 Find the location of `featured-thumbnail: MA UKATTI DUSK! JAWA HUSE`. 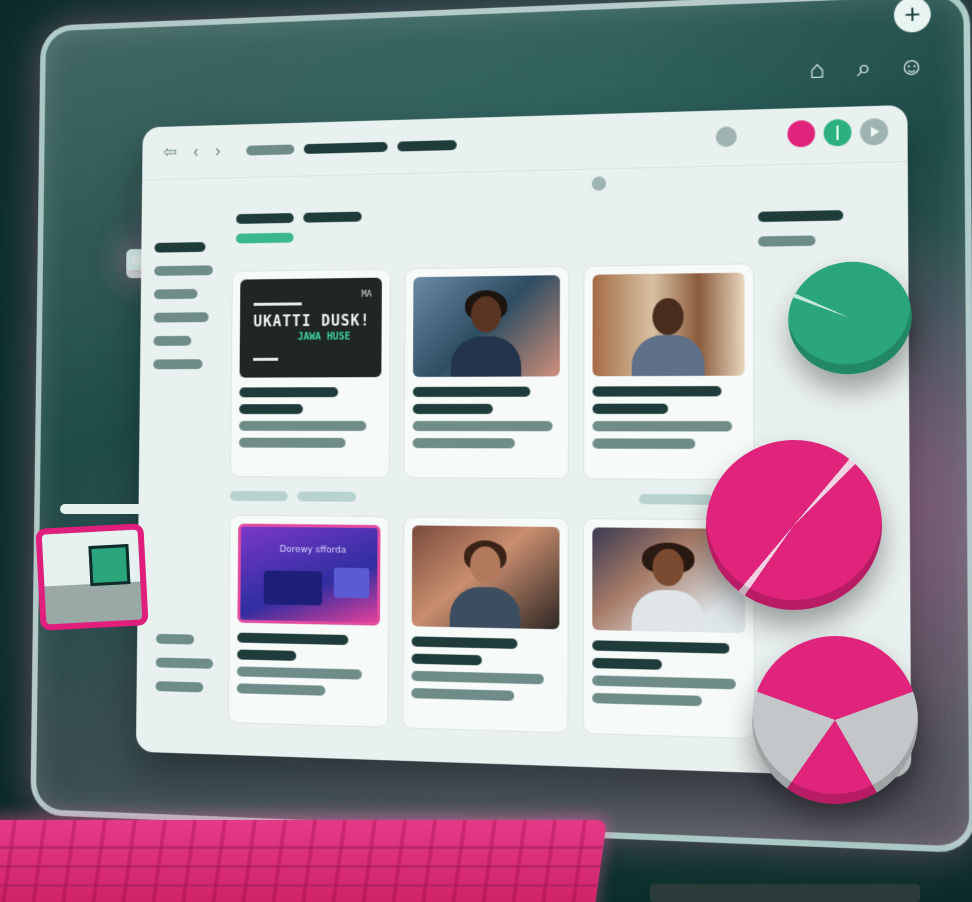

featured-thumbnail: MA UKATTI DUSK! JAWA HUSE is located at coordinates (310, 327).